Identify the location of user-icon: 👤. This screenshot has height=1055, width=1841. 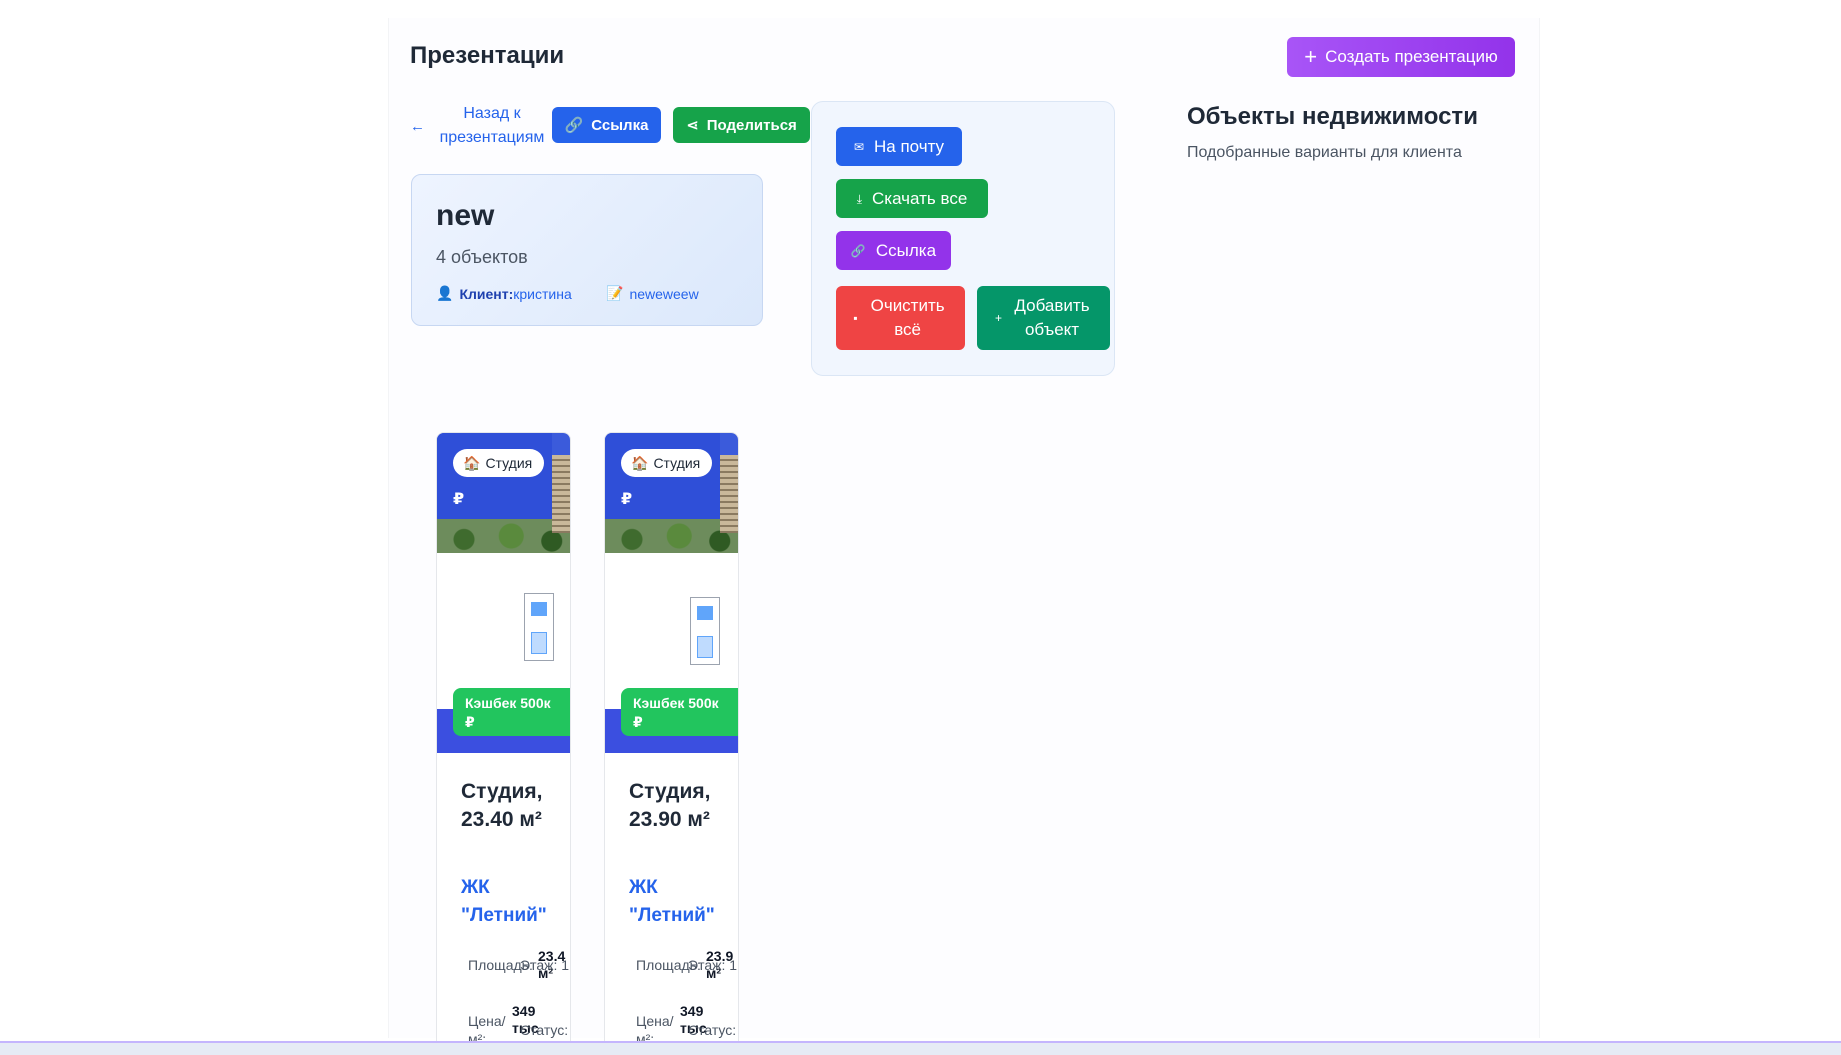
(445, 293).